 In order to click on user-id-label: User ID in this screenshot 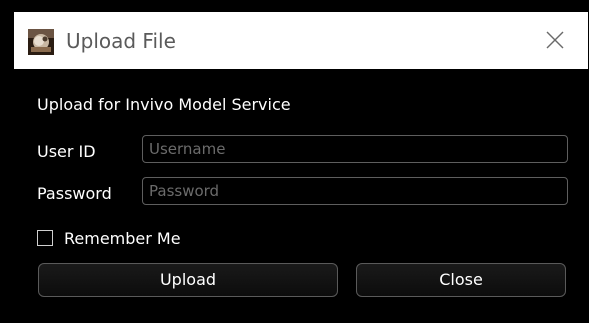, I will do `click(66, 151)`.